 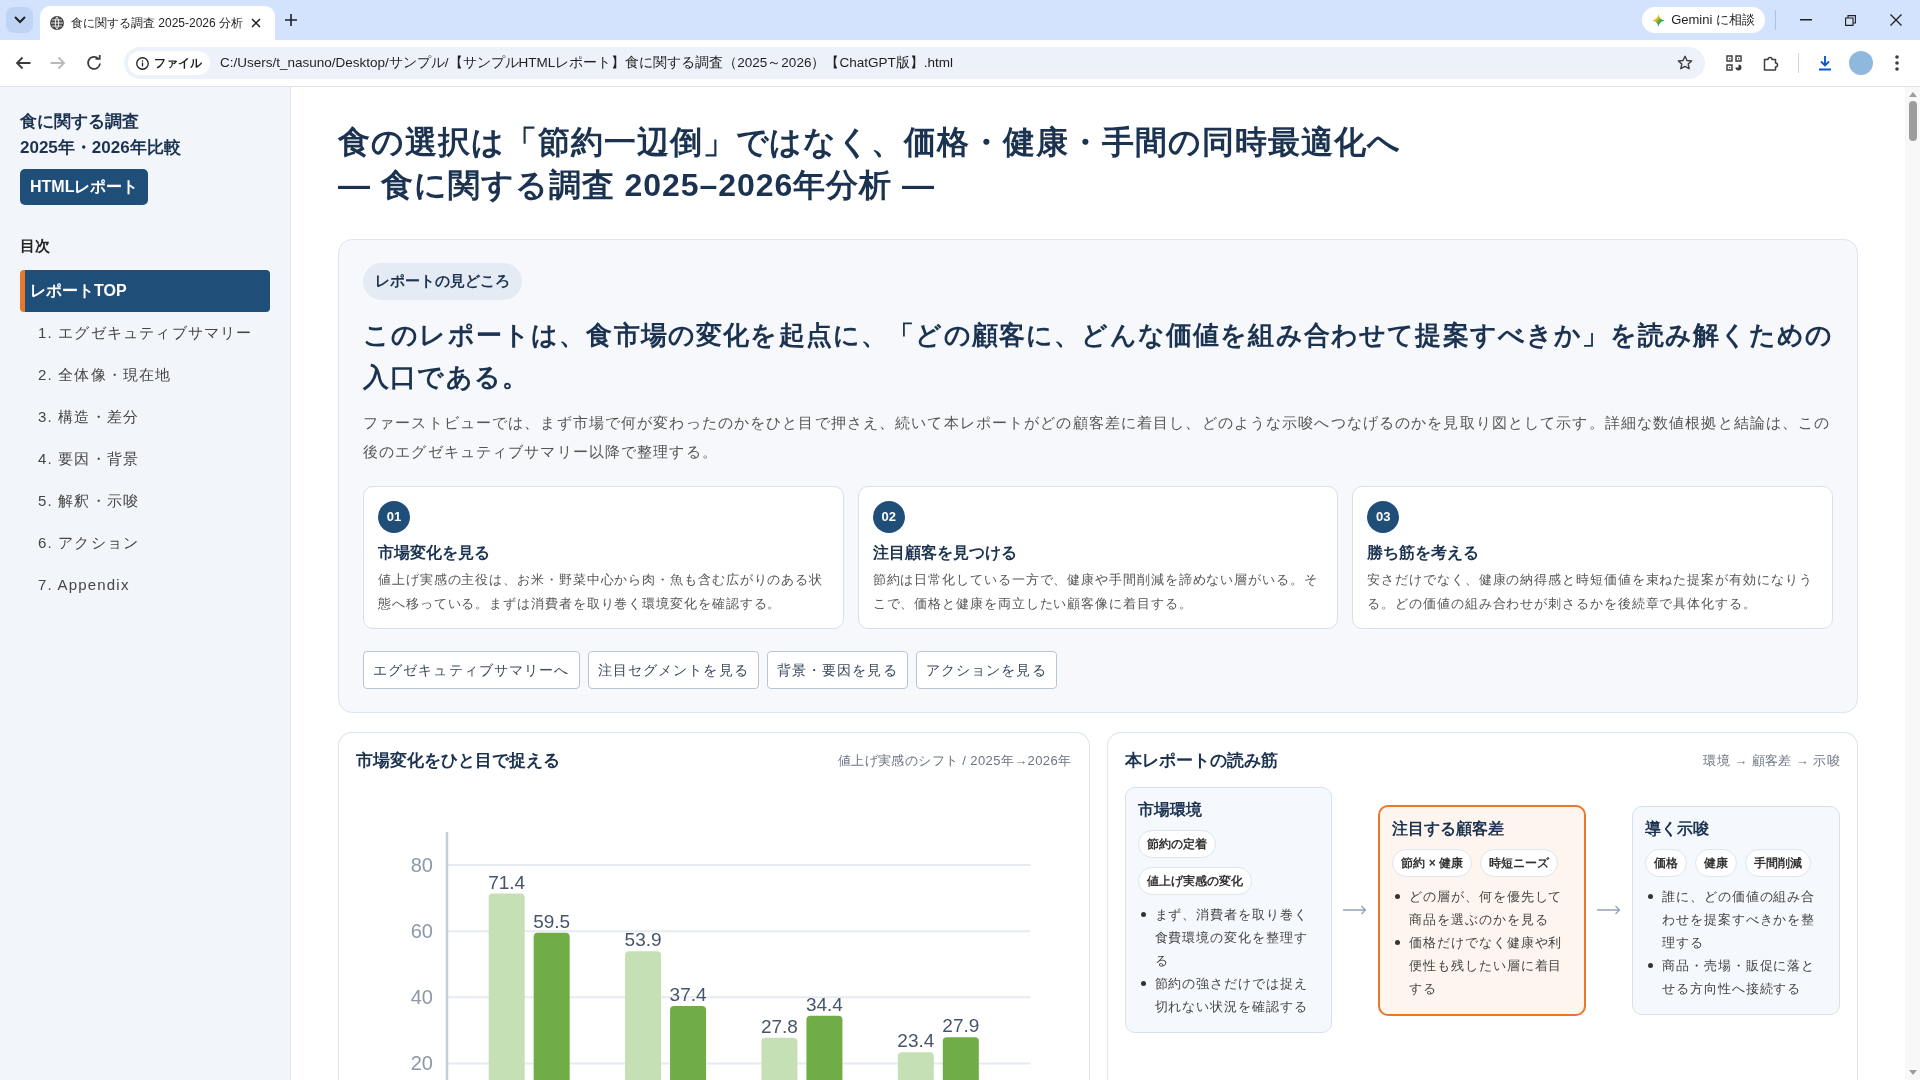 I want to click on info-icon, so click(x=142, y=63).